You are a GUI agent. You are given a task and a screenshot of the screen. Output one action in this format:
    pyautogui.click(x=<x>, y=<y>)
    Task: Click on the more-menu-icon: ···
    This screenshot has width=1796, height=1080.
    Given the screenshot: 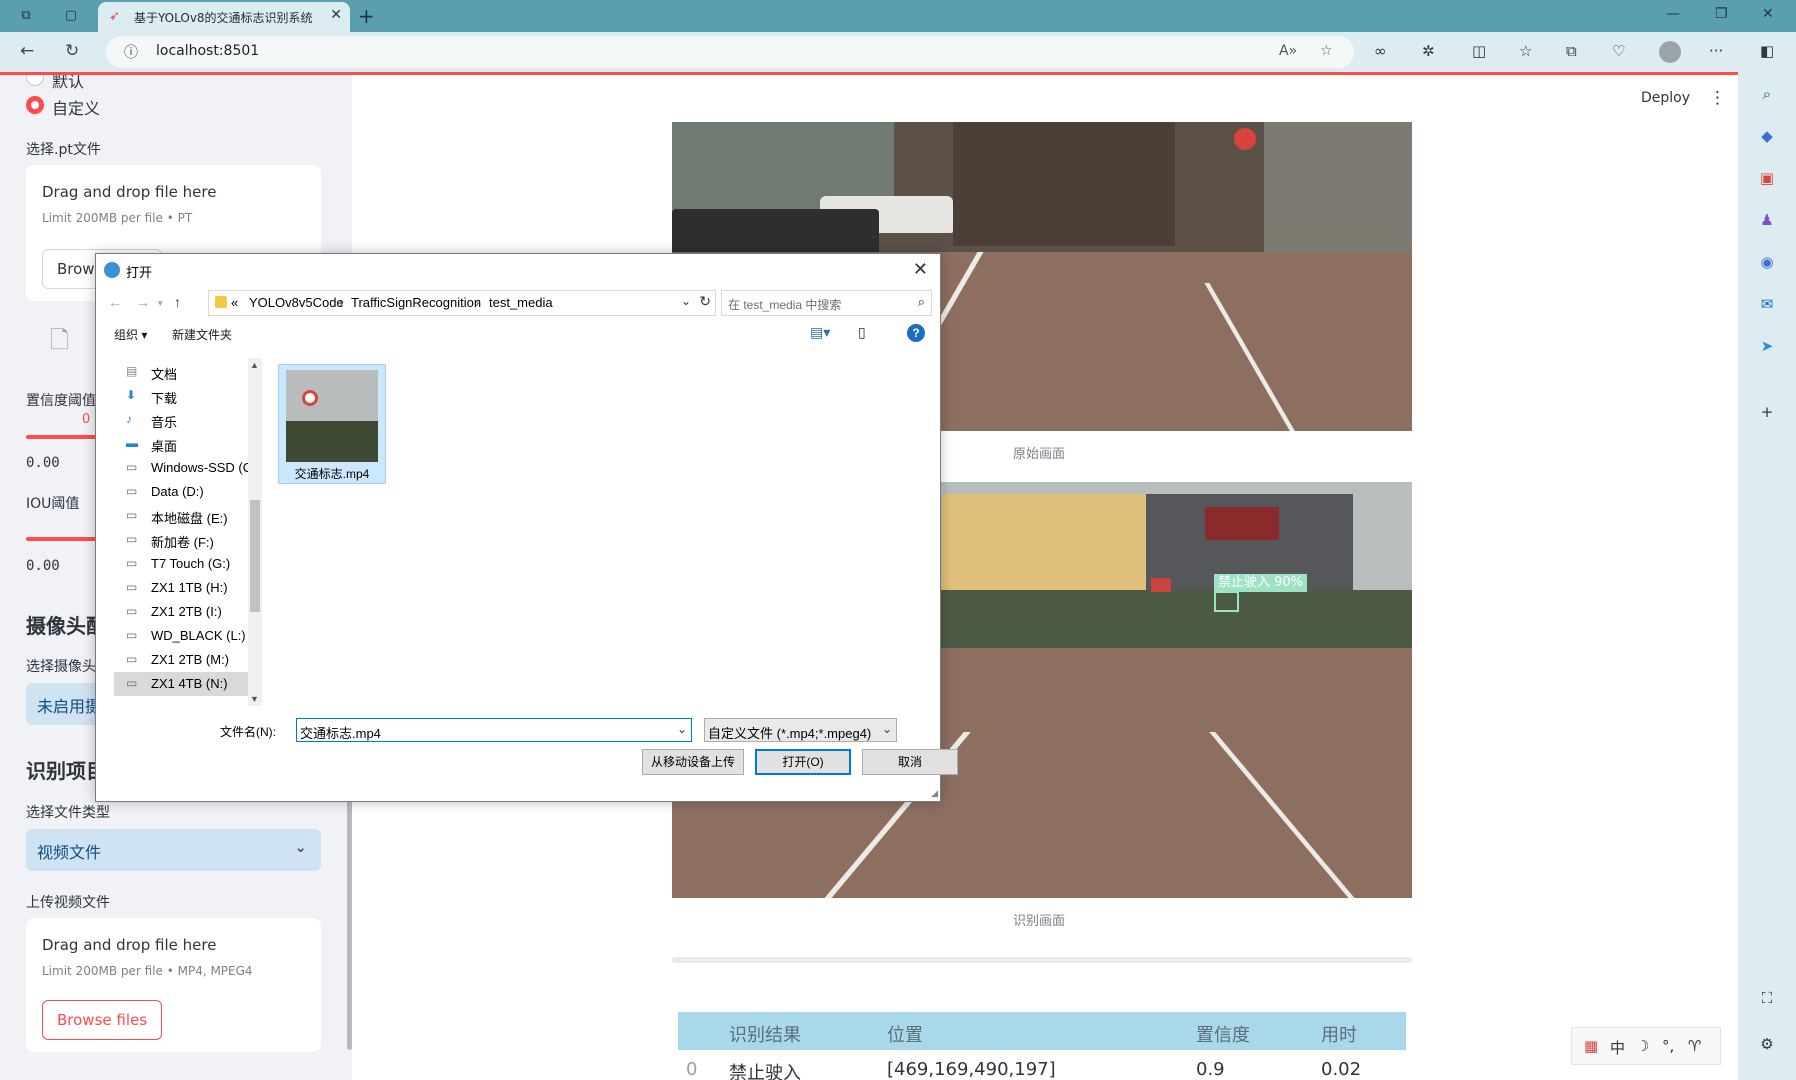 What is the action you would take?
    pyautogui.click(x=1716, y=51)
    